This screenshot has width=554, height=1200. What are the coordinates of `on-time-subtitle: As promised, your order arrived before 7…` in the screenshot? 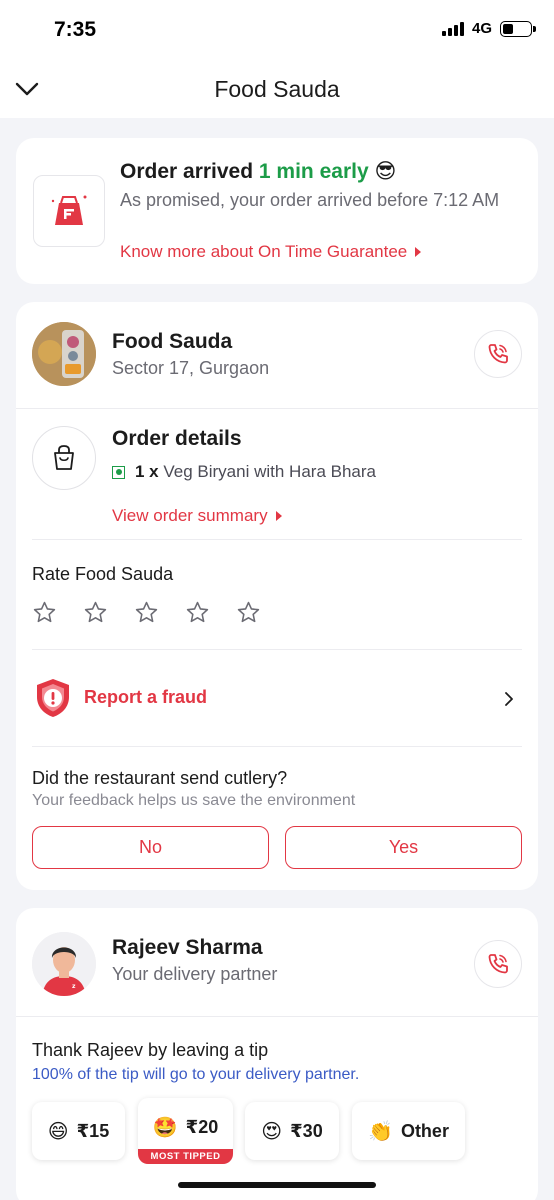 It's located at (310, 200).